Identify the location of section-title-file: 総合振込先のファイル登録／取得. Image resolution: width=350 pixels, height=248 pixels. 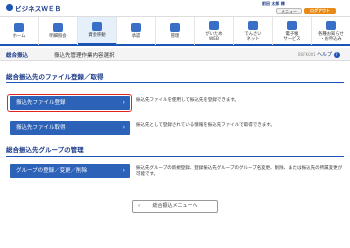
(175, 75).